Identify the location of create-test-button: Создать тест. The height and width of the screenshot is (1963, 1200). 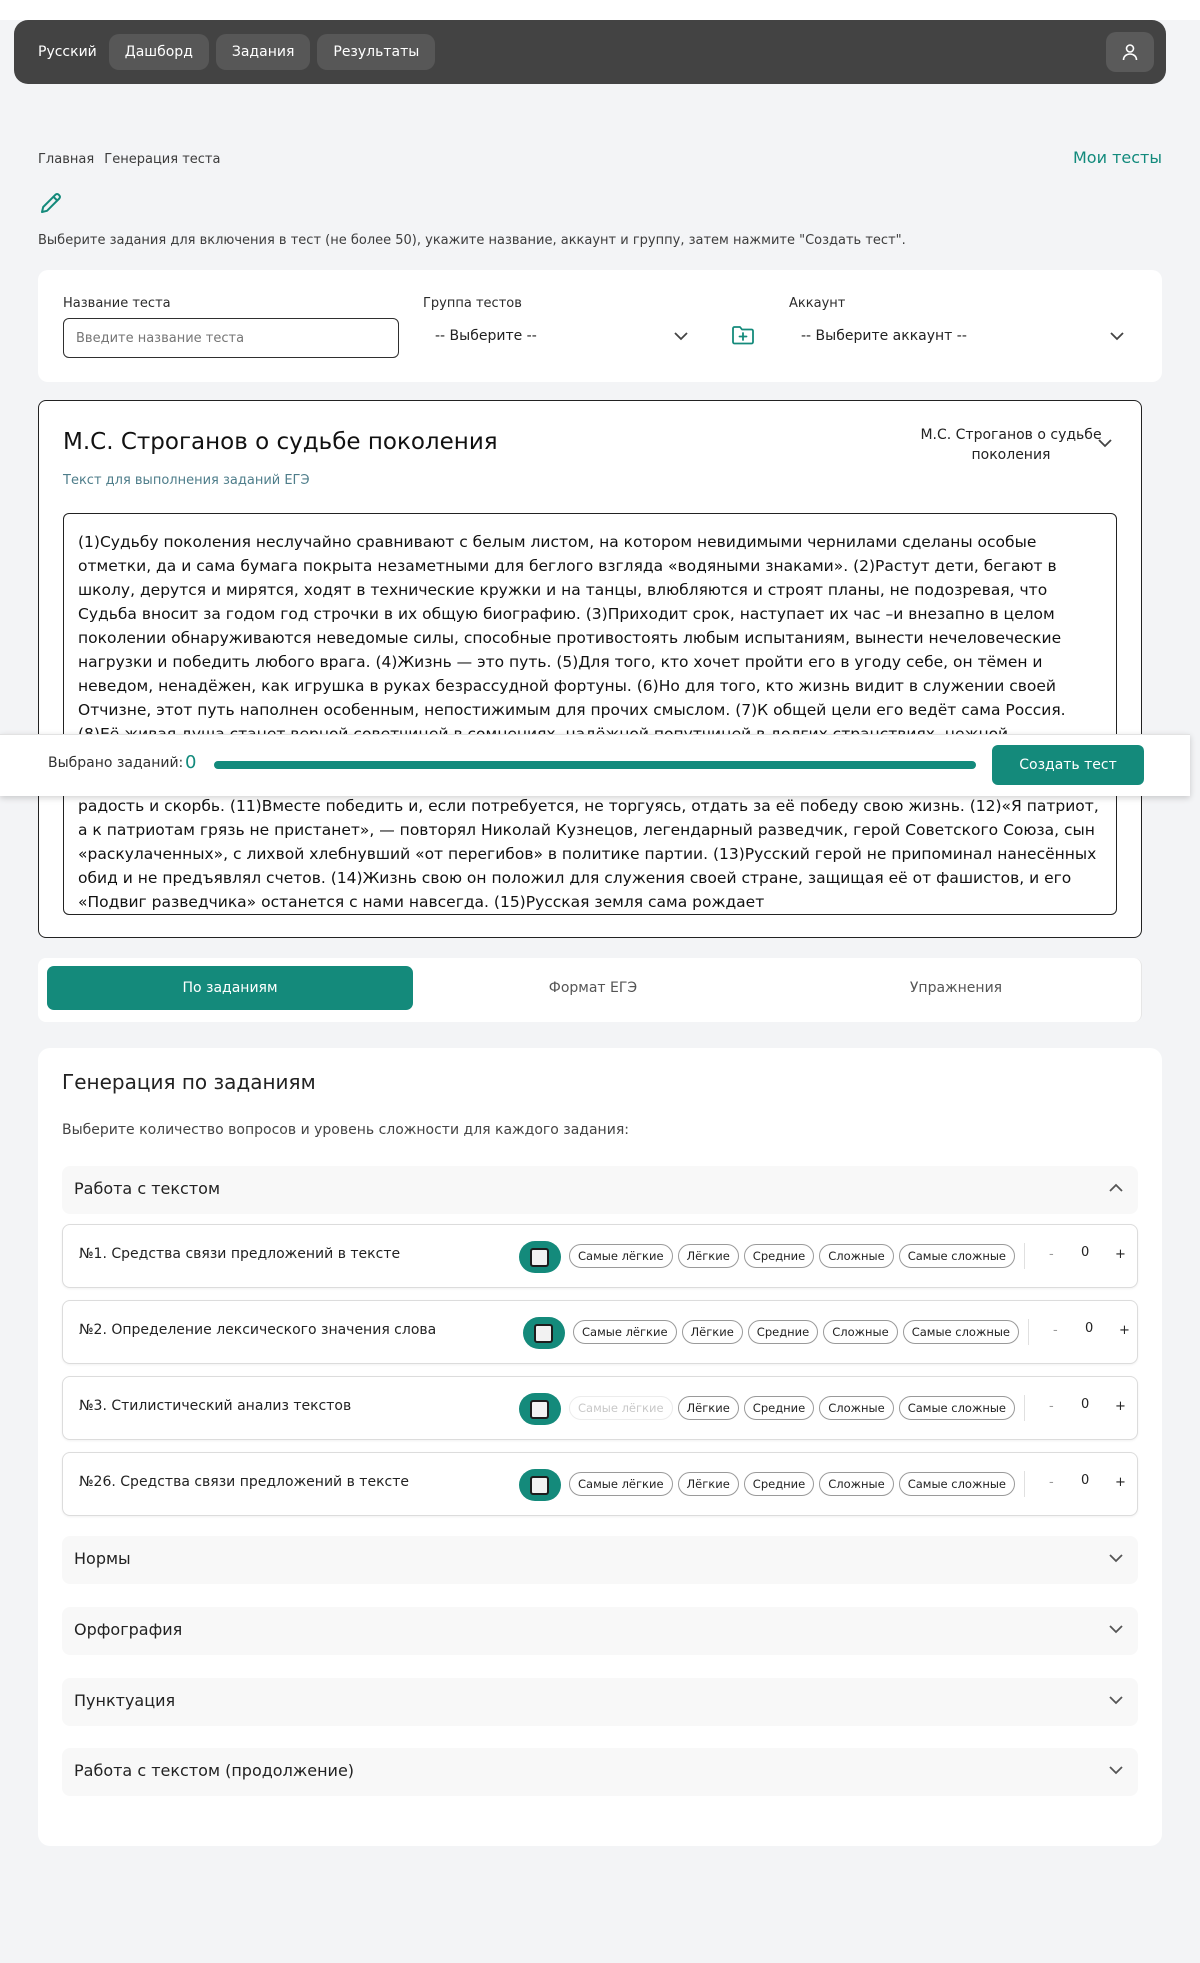
(1068, 765).